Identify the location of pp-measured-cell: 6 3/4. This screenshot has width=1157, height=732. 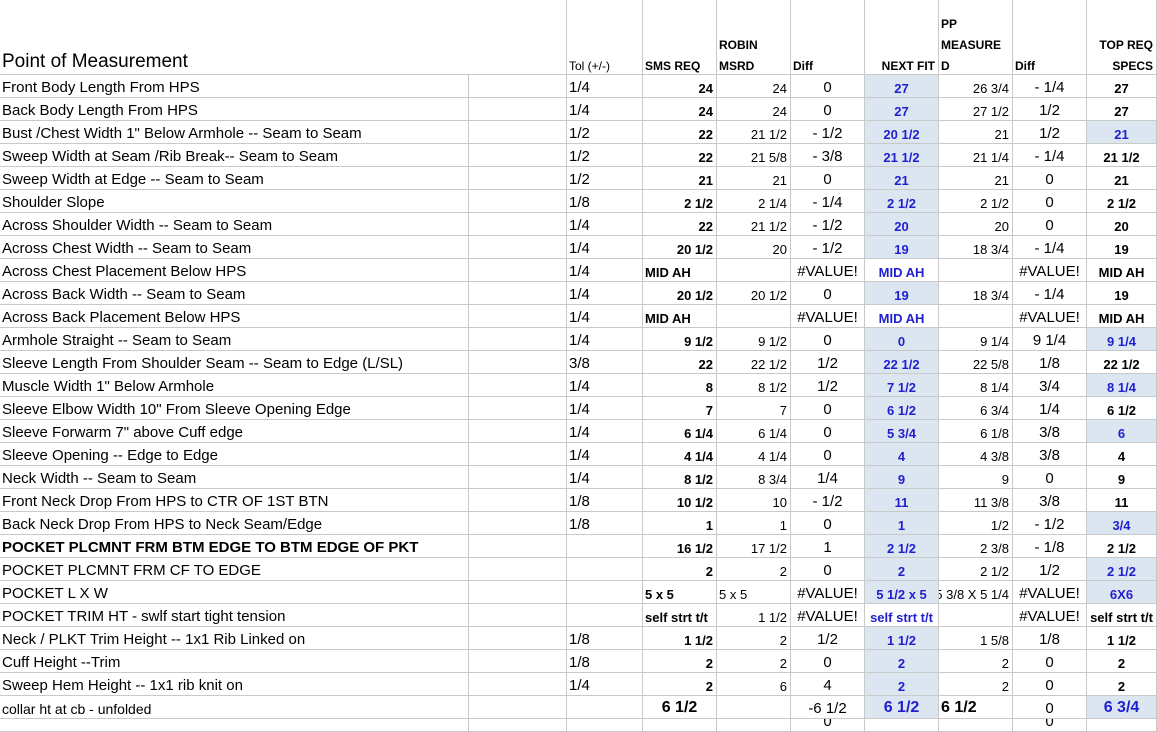
(976, 408).